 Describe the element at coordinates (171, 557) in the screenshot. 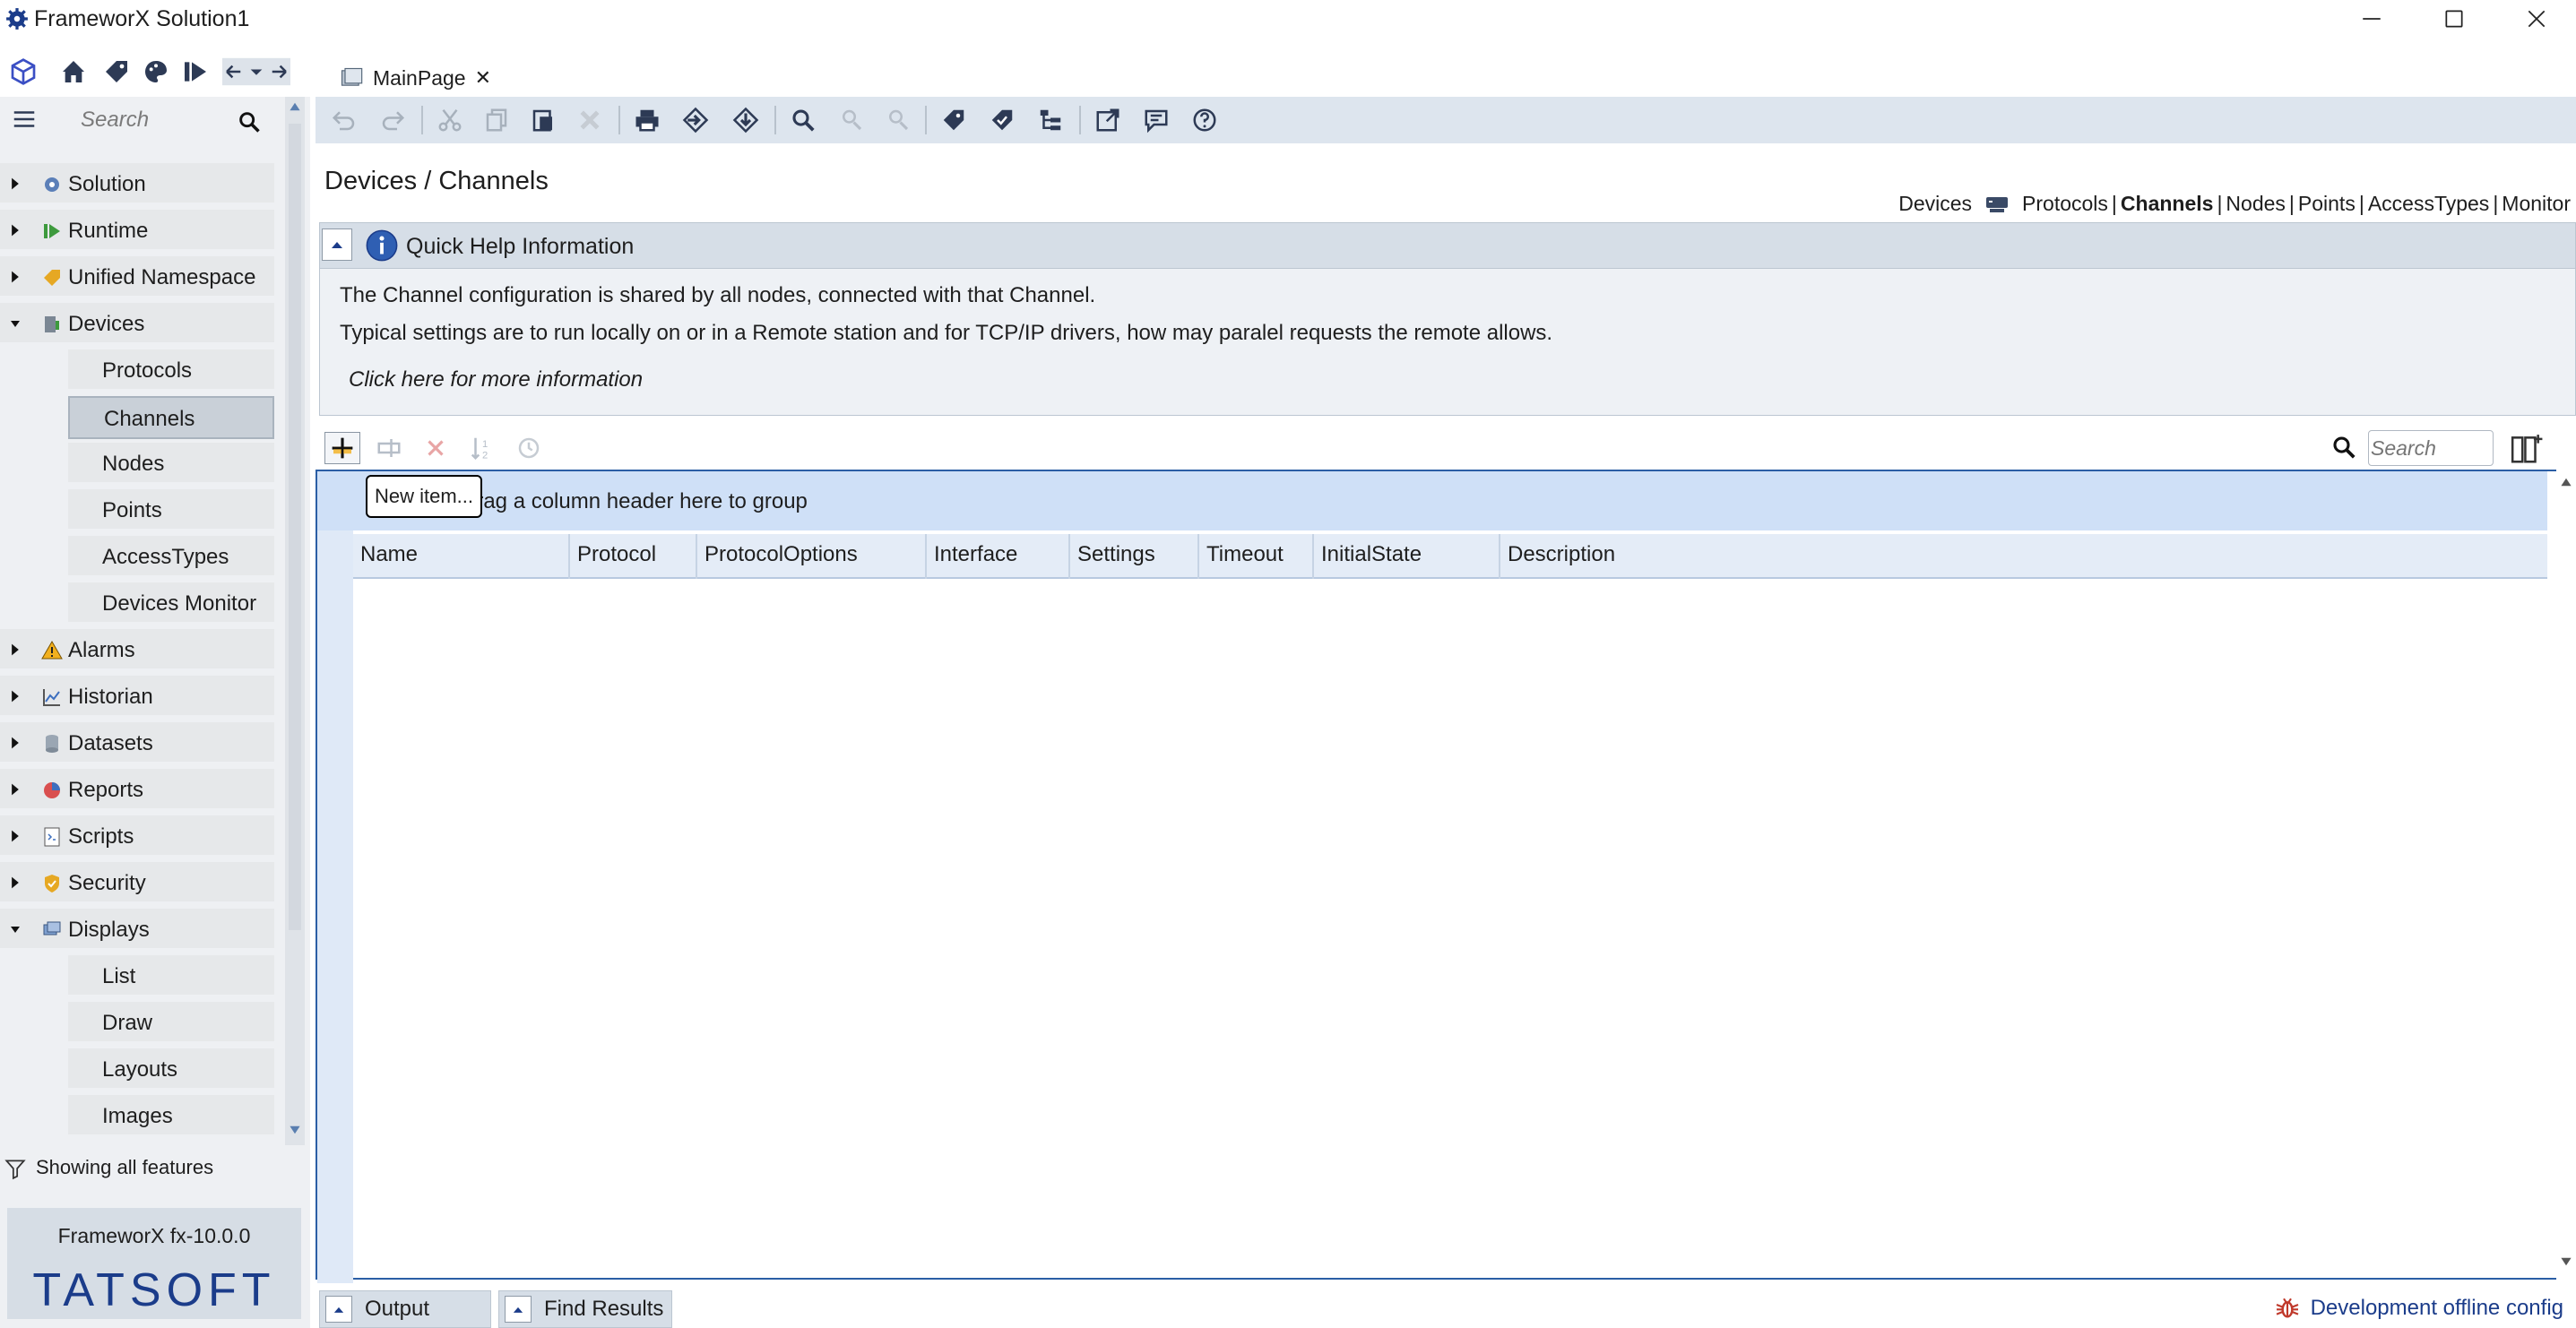

I see `tree-subitem-accesstypes: AccessTypes` at that location.